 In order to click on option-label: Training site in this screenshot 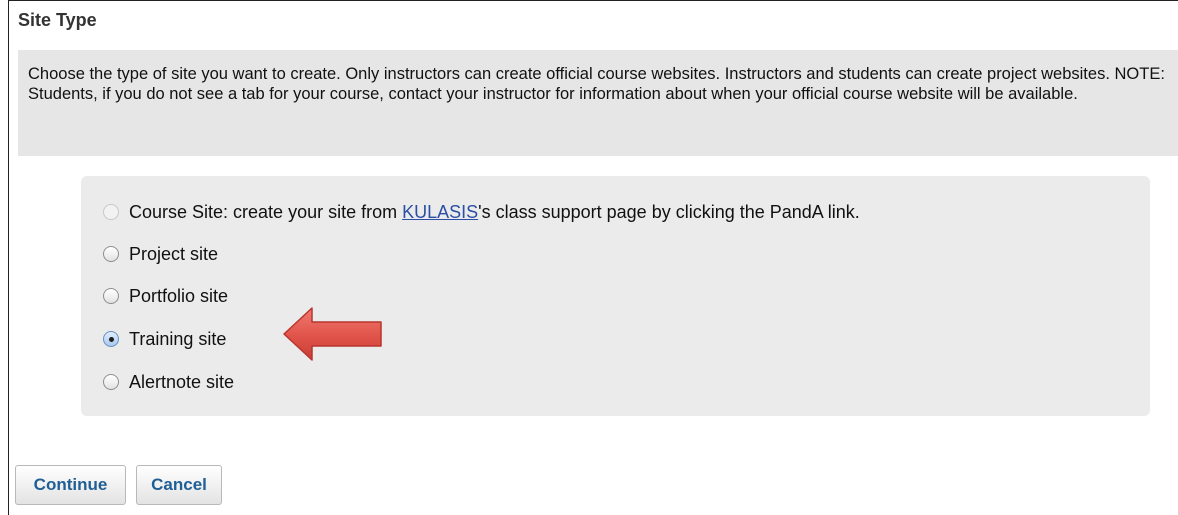, I will do `click(178, 338)`.